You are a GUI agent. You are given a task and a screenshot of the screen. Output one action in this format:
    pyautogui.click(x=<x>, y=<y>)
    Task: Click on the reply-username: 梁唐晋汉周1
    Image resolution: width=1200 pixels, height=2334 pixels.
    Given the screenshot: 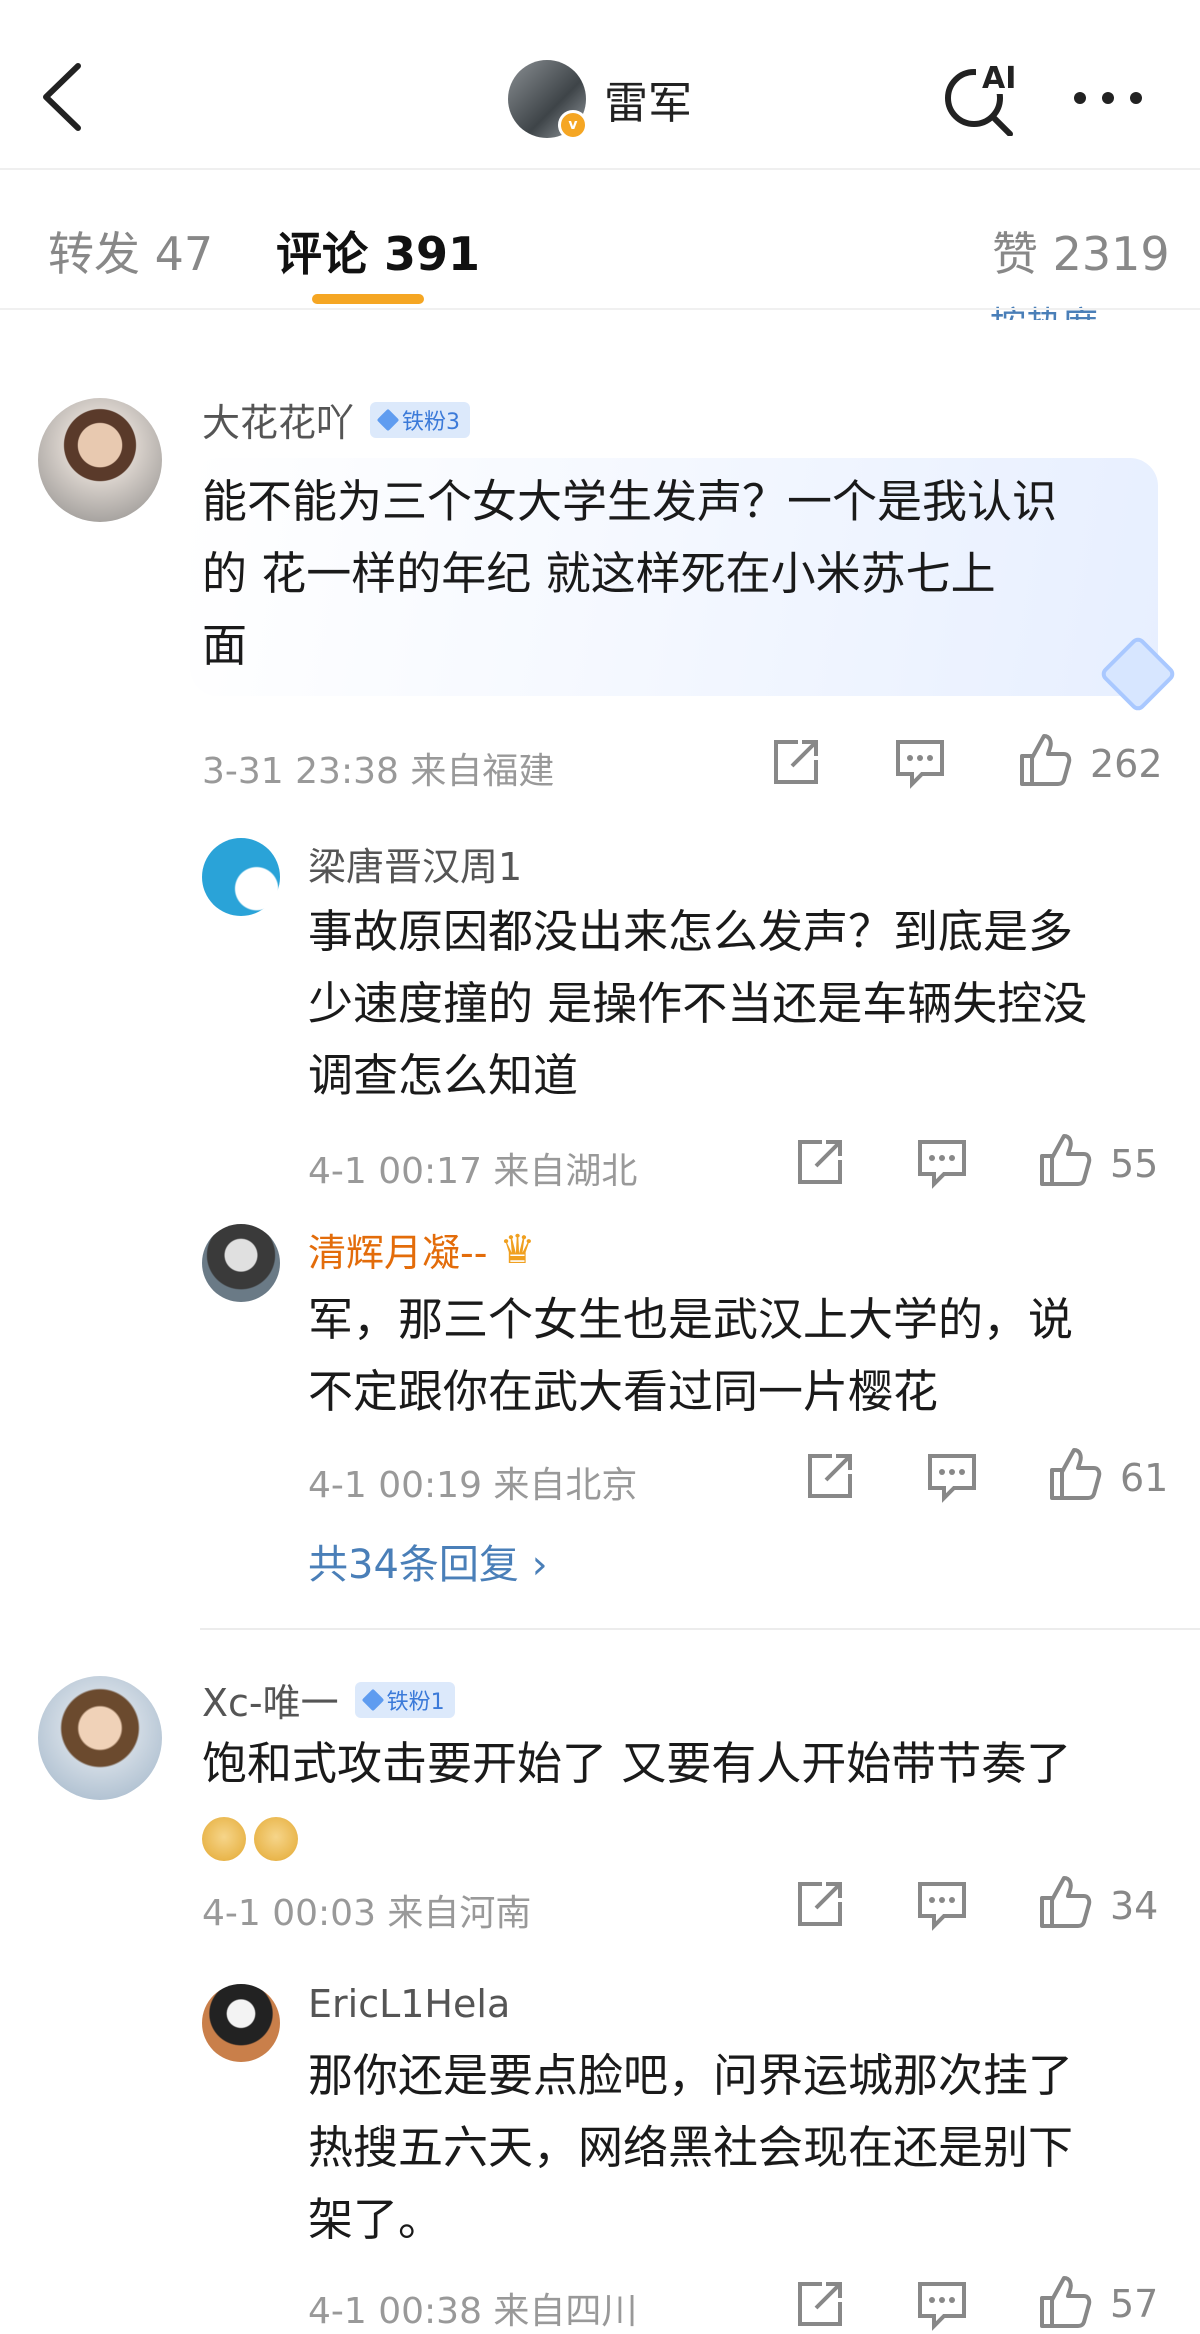 What is the action you would take?
    pyautogui.click(x=415, y=863)
    